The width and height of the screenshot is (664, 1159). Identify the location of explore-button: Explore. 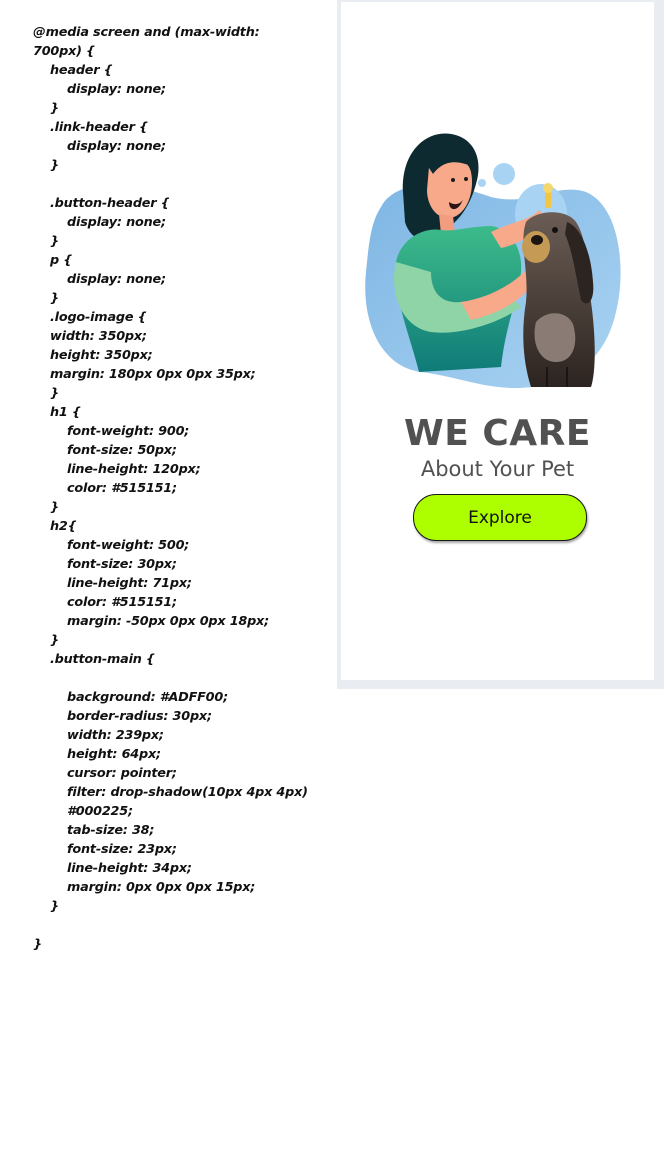
(500, 517).